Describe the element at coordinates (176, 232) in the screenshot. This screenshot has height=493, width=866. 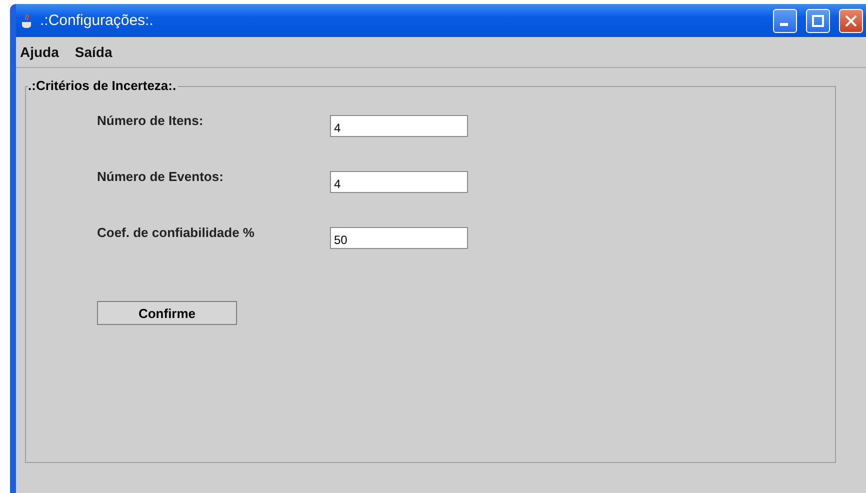
I see `field-label: Coef. de confiabilidade %` at that location.